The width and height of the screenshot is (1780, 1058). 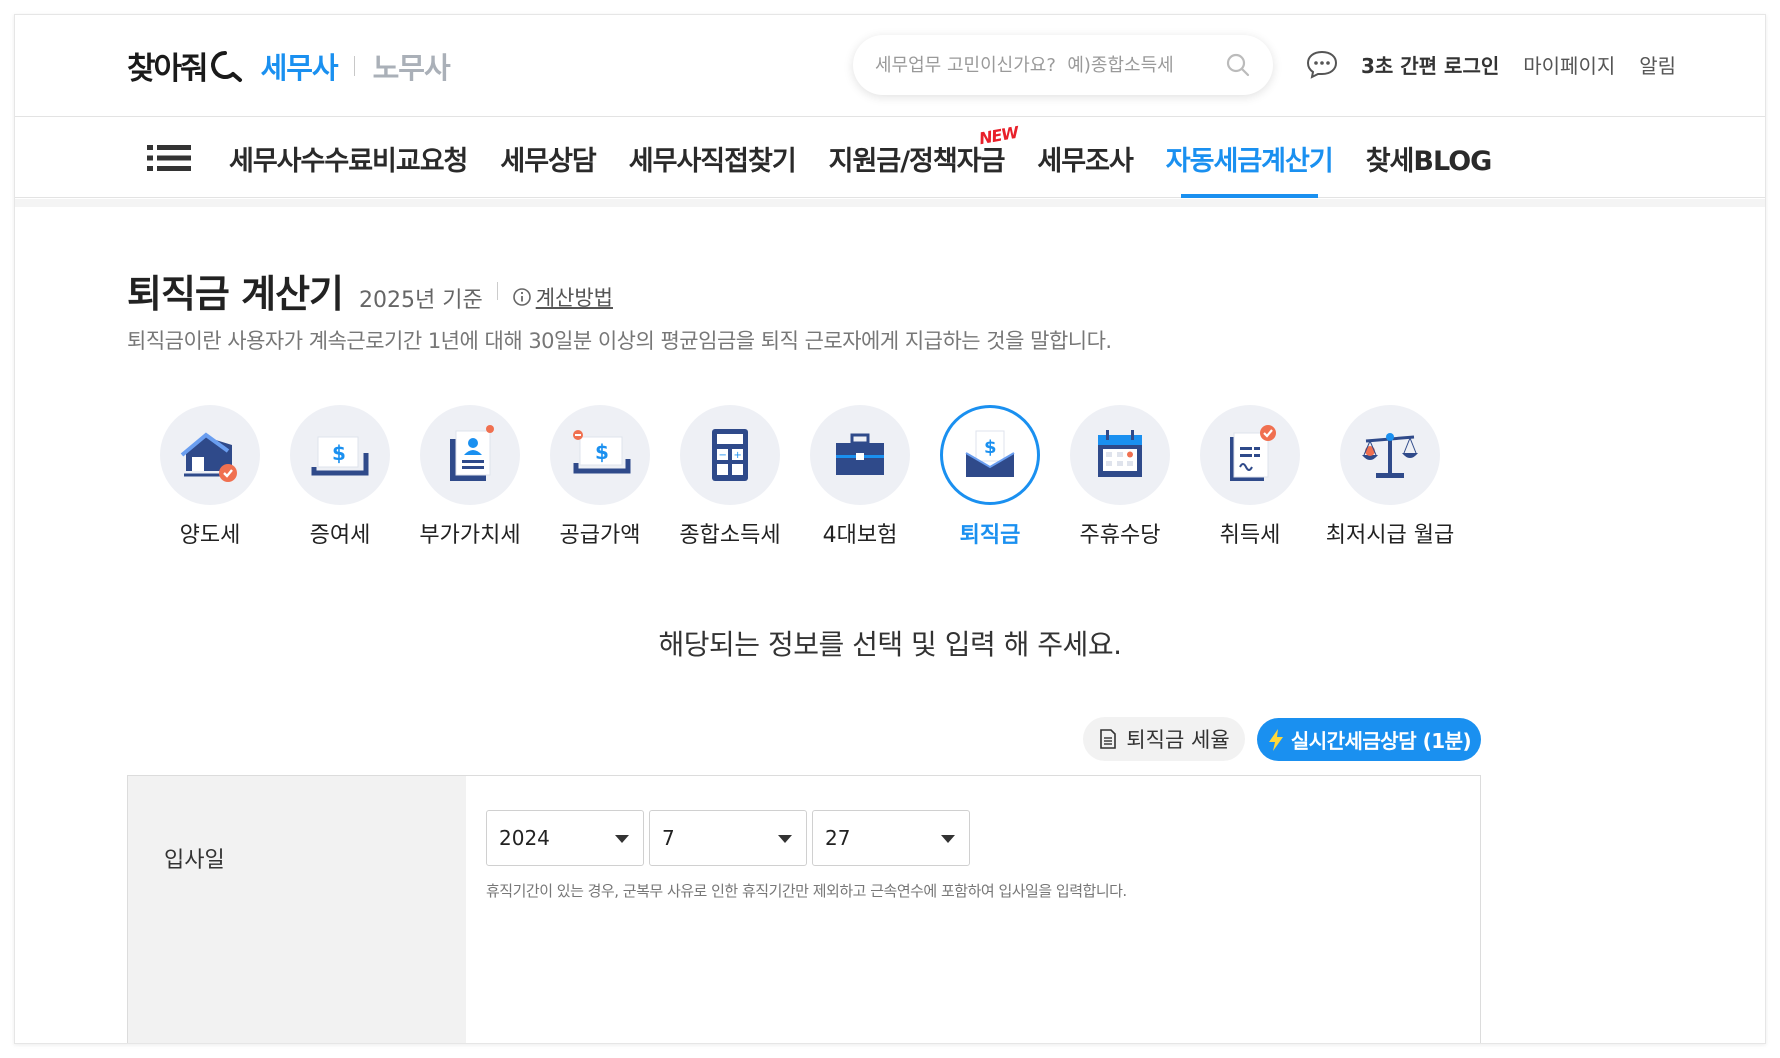 What do you see at coordinates (168, 69) in the screenshot?
I see `logo-text: 찾아줘` at bounding box center [168, 69].